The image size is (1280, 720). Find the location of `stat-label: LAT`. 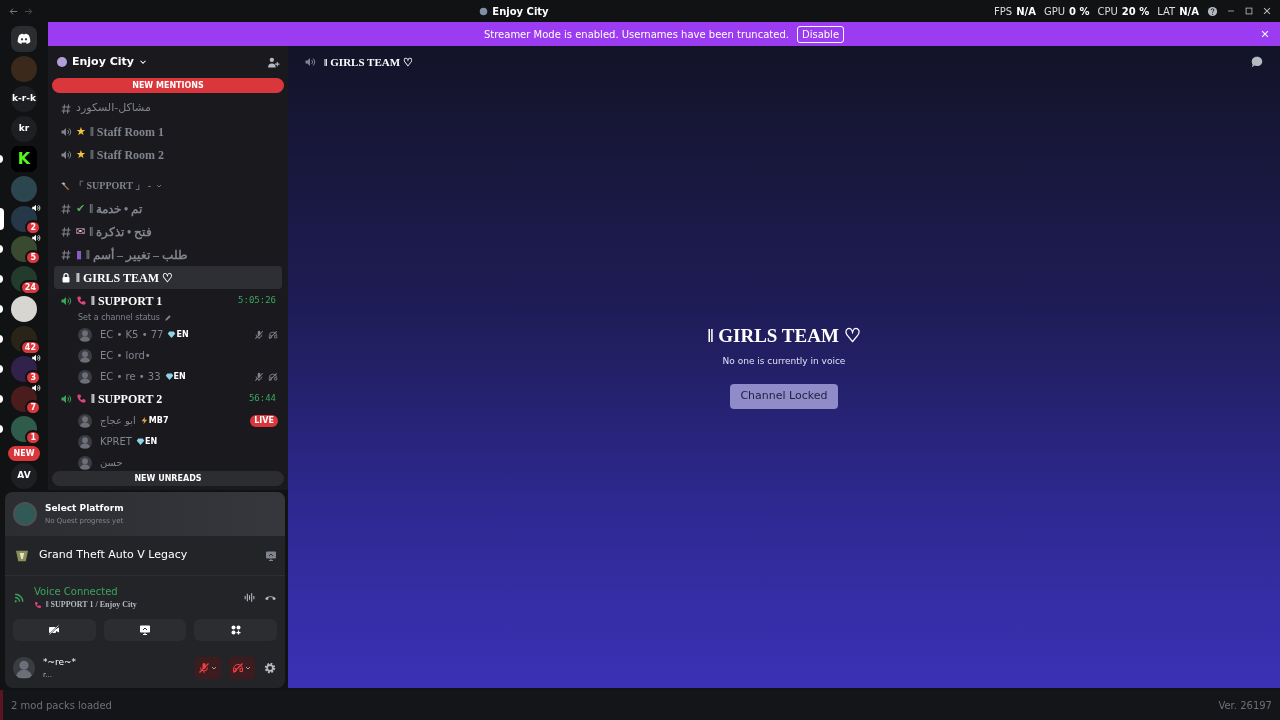

stat-label: LAT is located at coordinates (1166, 11).